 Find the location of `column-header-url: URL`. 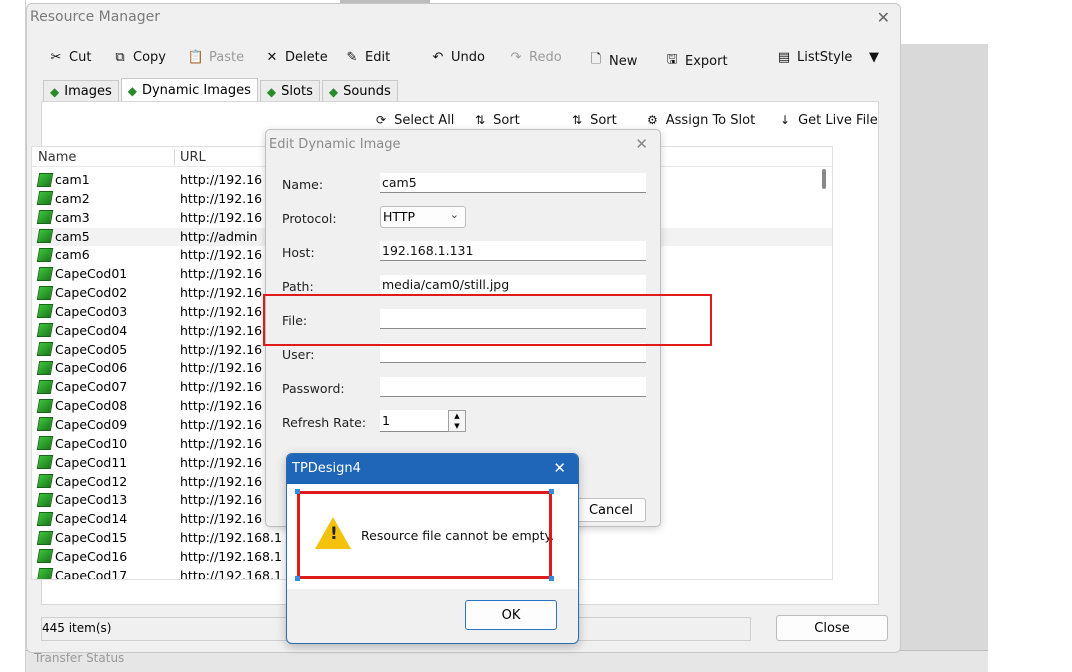

column-header-url: URL is located at coordinates (193, 157).